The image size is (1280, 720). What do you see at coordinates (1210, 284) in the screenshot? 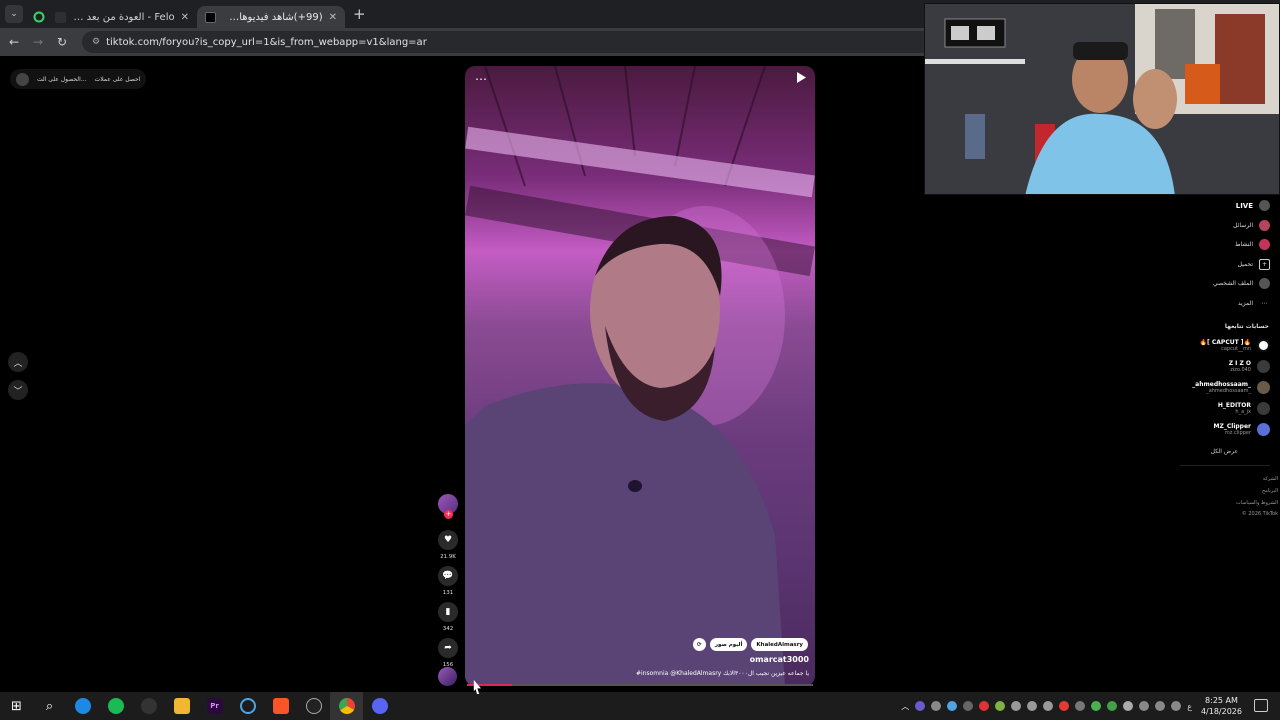
I see `nav-profile: الملف الشخصي` at bounding box center [1210, 284].